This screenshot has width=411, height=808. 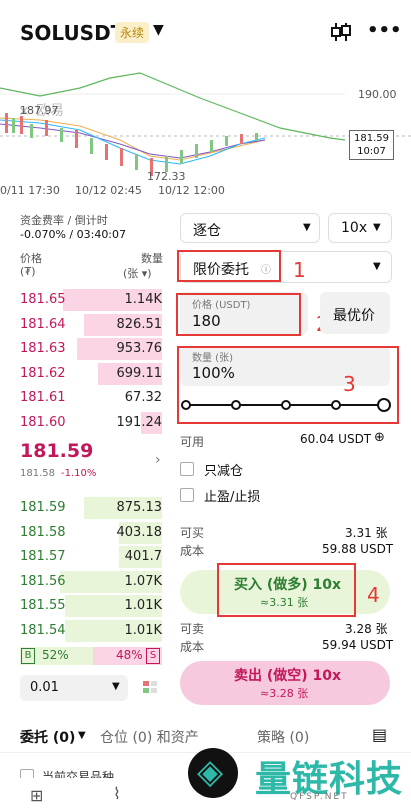 What do you see at coordinates (64, 220) in the screenshot?
I see `funding-label: 资金费率 / 倒计时` at bounding box center [64, 220].